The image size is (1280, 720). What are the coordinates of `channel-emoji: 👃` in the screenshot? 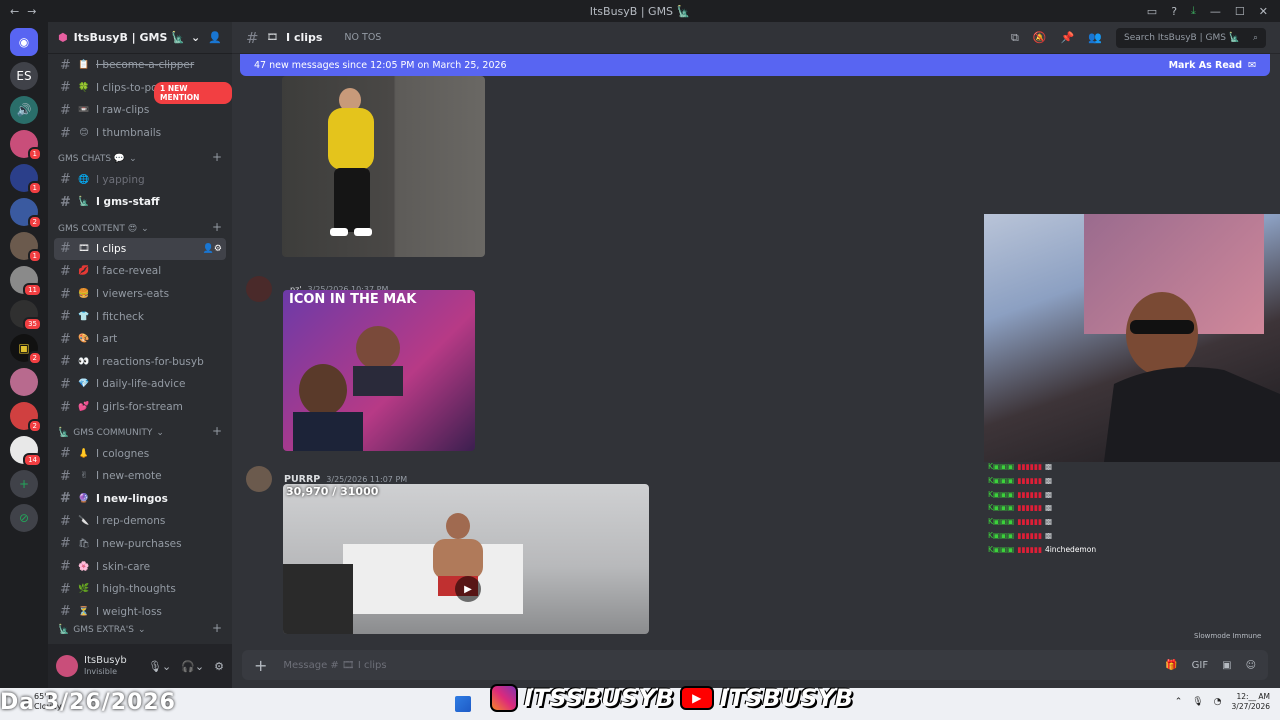 It's located at (84, 453).